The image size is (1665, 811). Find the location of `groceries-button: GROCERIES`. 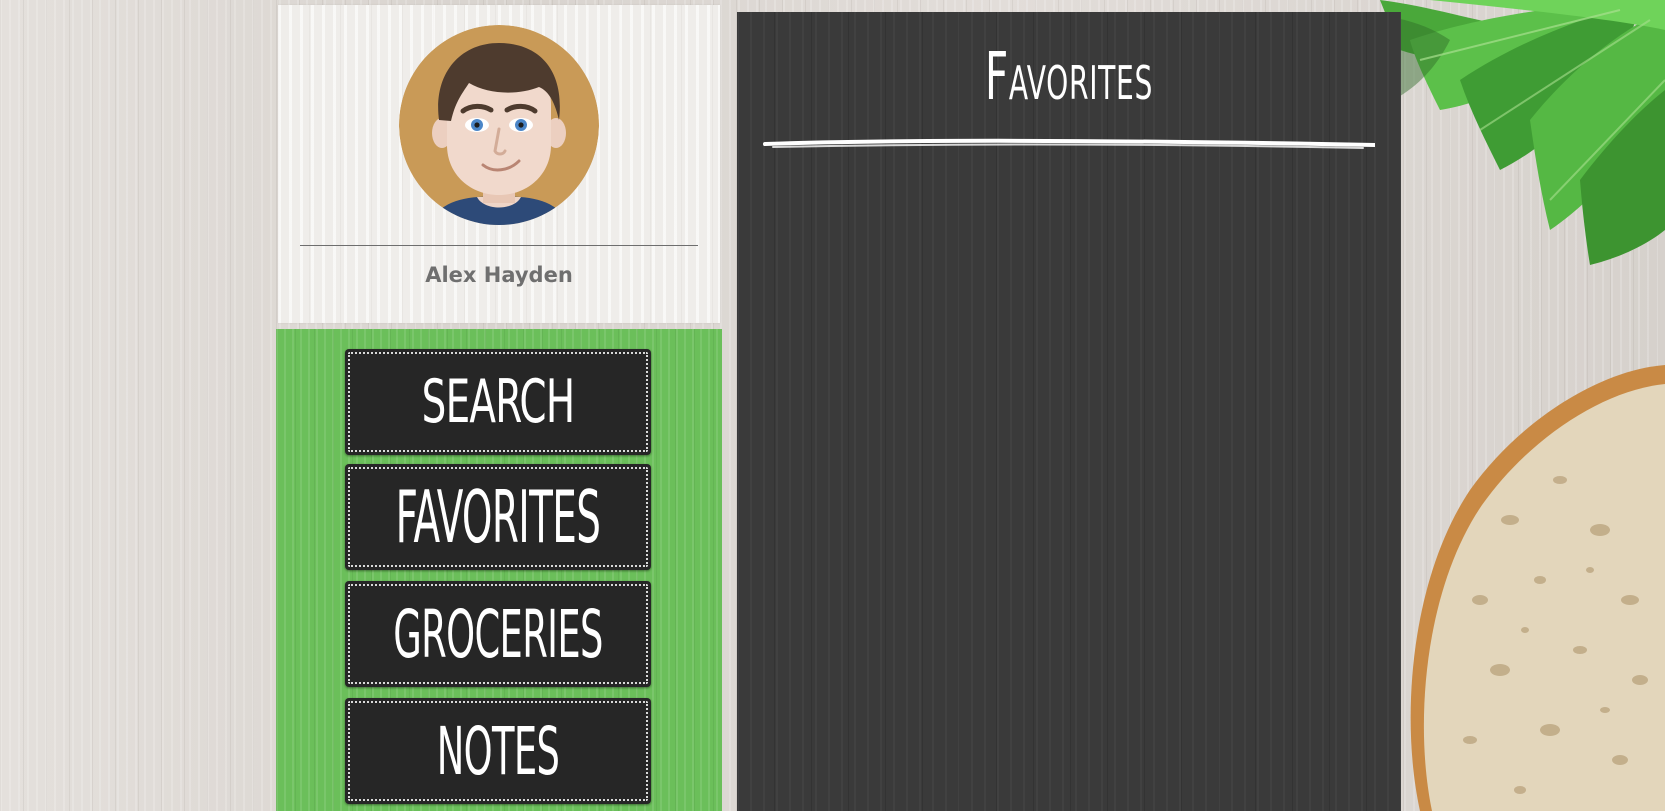

groceries-button: GROCERIES is located at coordinates (498, 634).